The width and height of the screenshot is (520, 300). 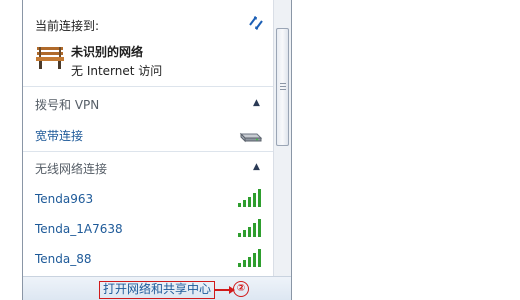 I want to click on wifi-network-item: Tenda963, so click(x=148, y=200).